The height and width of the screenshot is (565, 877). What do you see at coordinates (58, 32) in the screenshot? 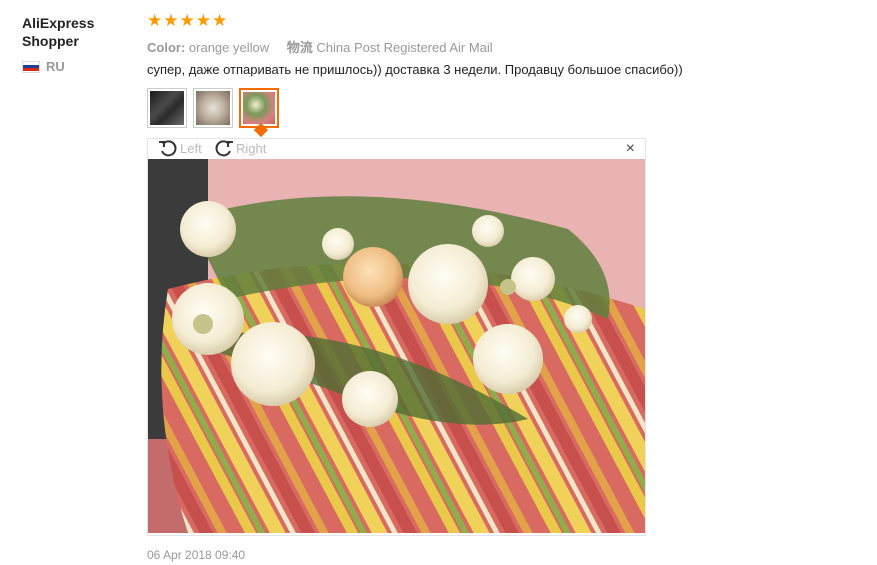
I see `reviewer-name: AliExpress Shopper` at bounding box center [58, 32].